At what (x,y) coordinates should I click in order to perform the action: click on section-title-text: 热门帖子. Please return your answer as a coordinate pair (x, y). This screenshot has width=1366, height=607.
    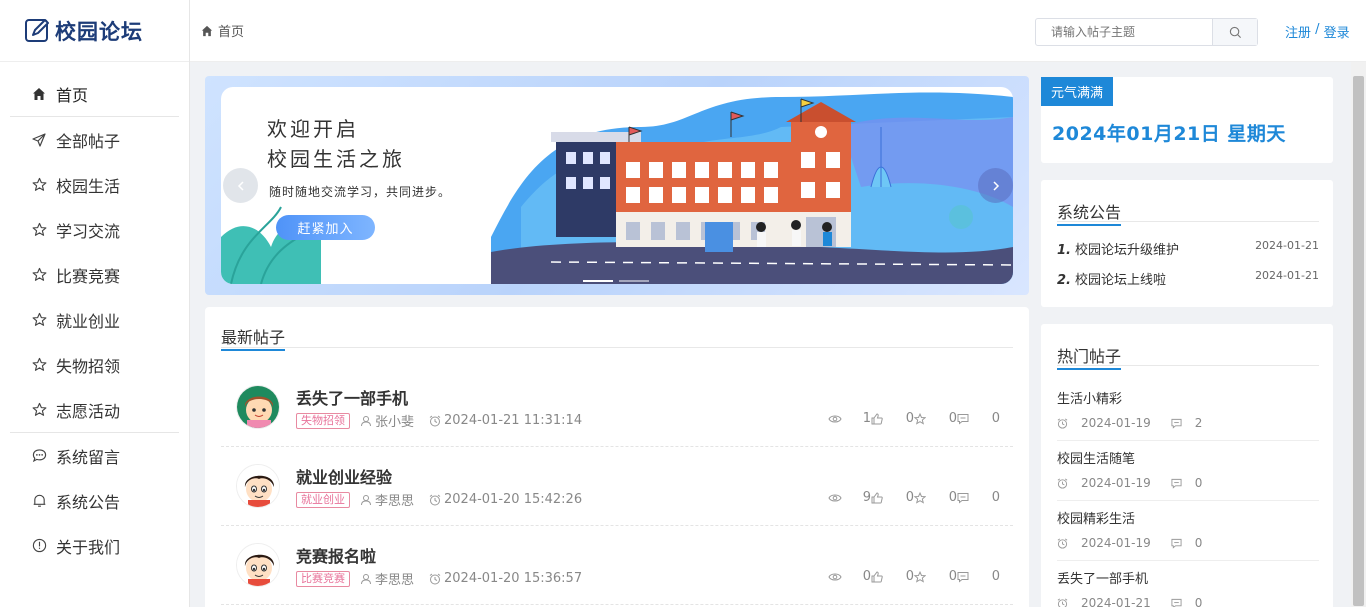
    Looking at the image, I should click on (1089, 356).